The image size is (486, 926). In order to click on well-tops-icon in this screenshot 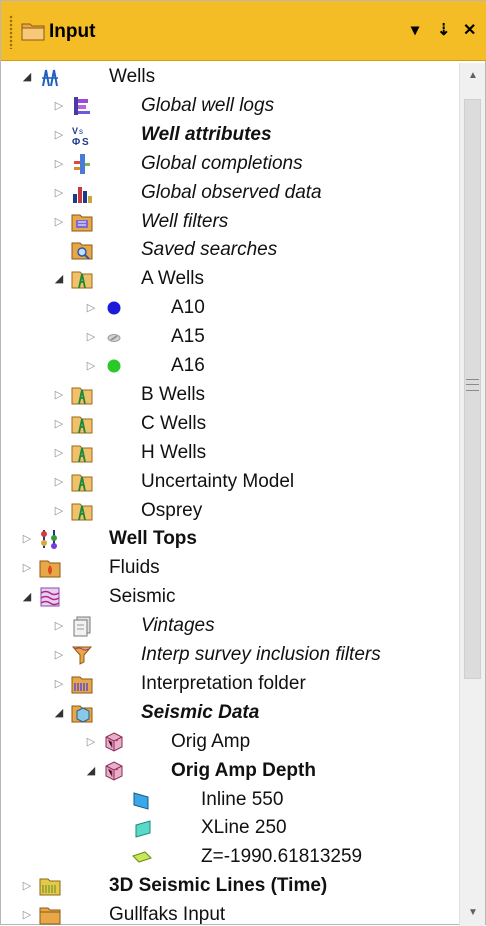, I will do `click(49, 540)`.